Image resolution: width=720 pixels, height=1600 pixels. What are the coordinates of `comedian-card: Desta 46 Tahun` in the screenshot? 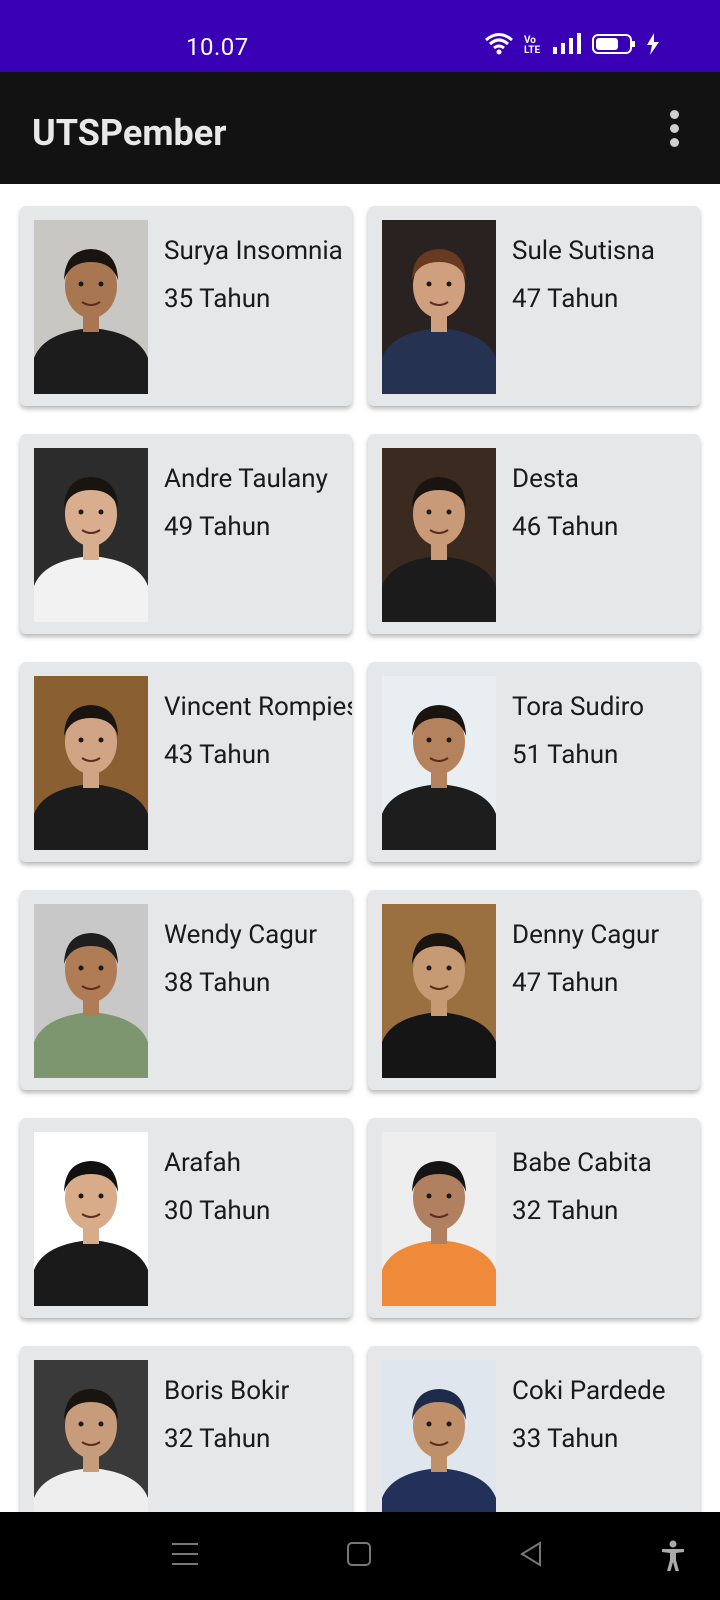 It's located at (534, 534).